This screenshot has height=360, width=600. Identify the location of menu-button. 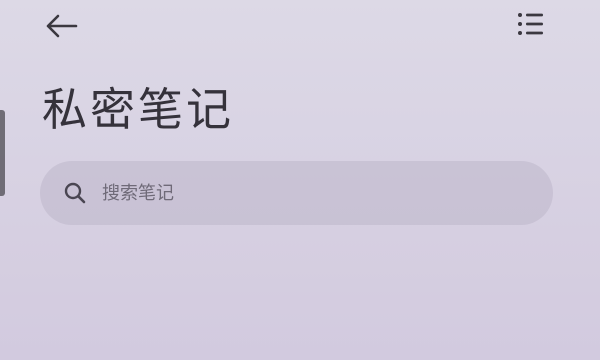
(531, 26).